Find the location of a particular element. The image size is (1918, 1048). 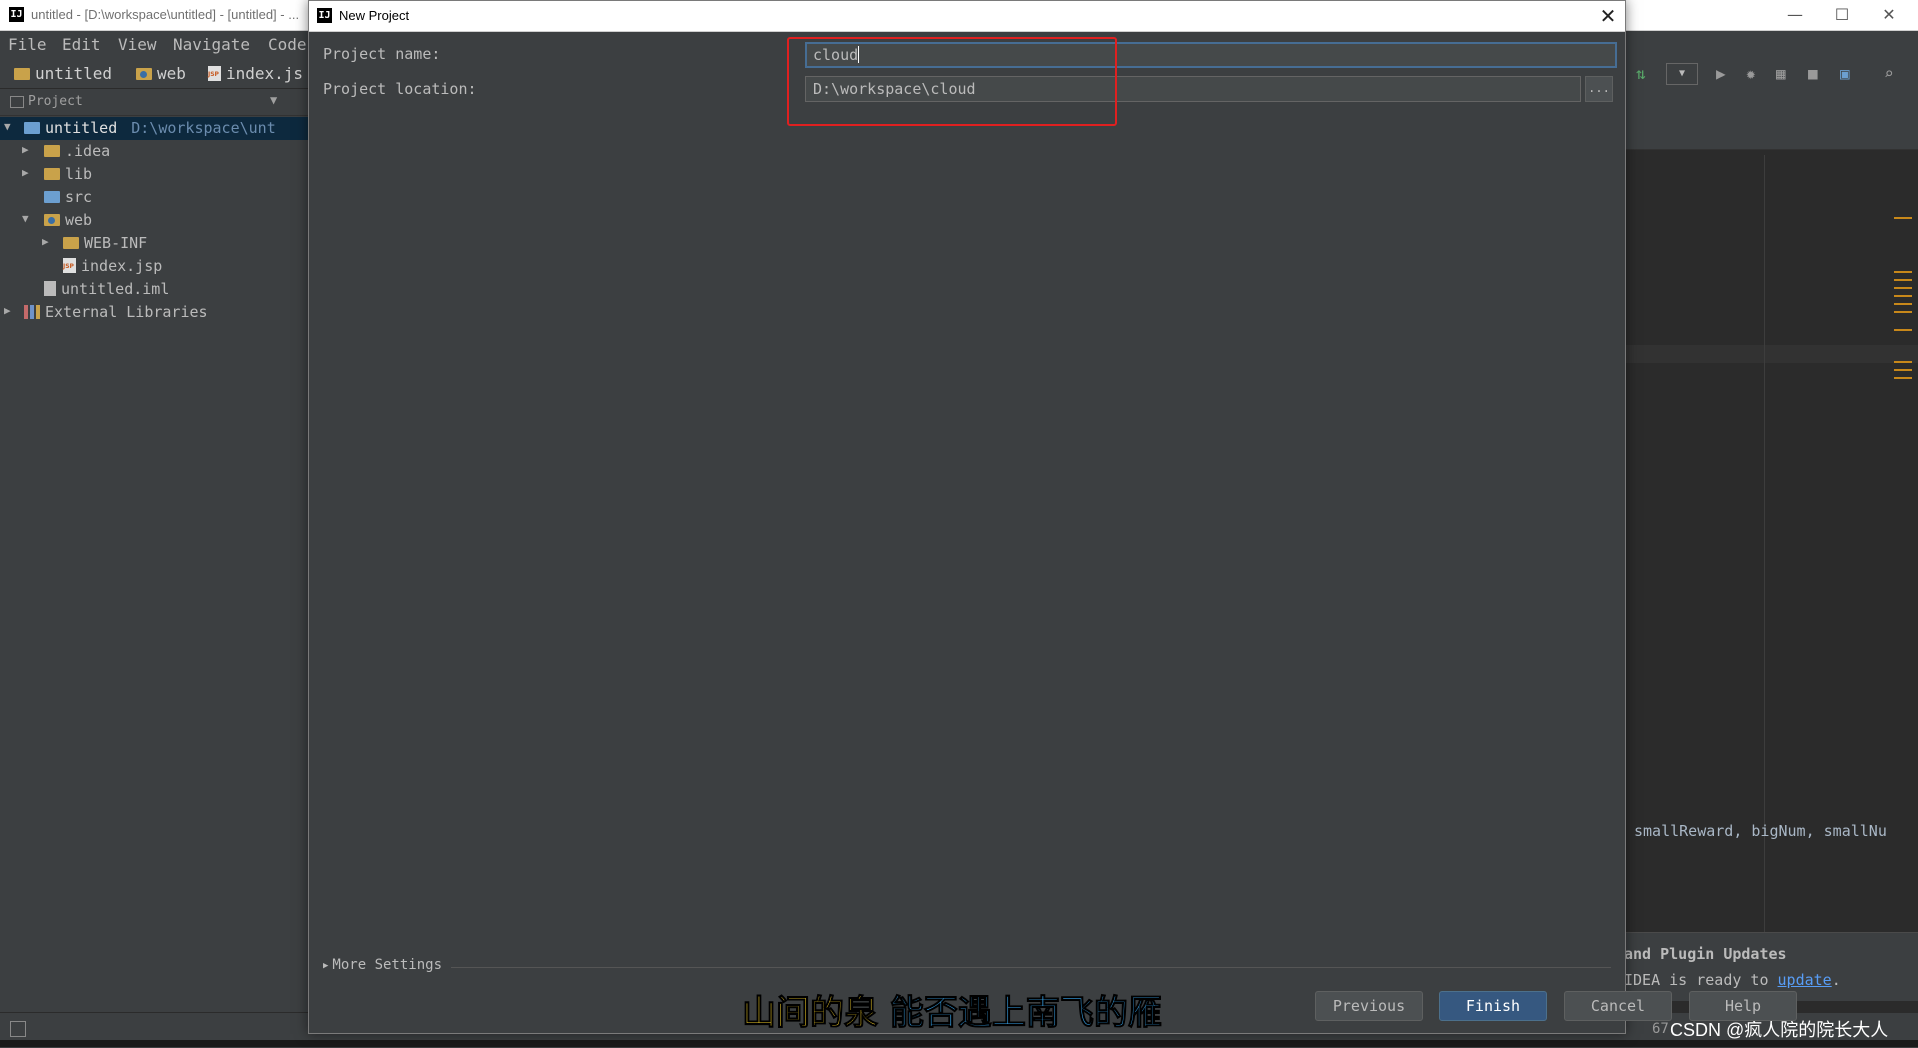

module-folder-icon is located at coordinates (32, 128).